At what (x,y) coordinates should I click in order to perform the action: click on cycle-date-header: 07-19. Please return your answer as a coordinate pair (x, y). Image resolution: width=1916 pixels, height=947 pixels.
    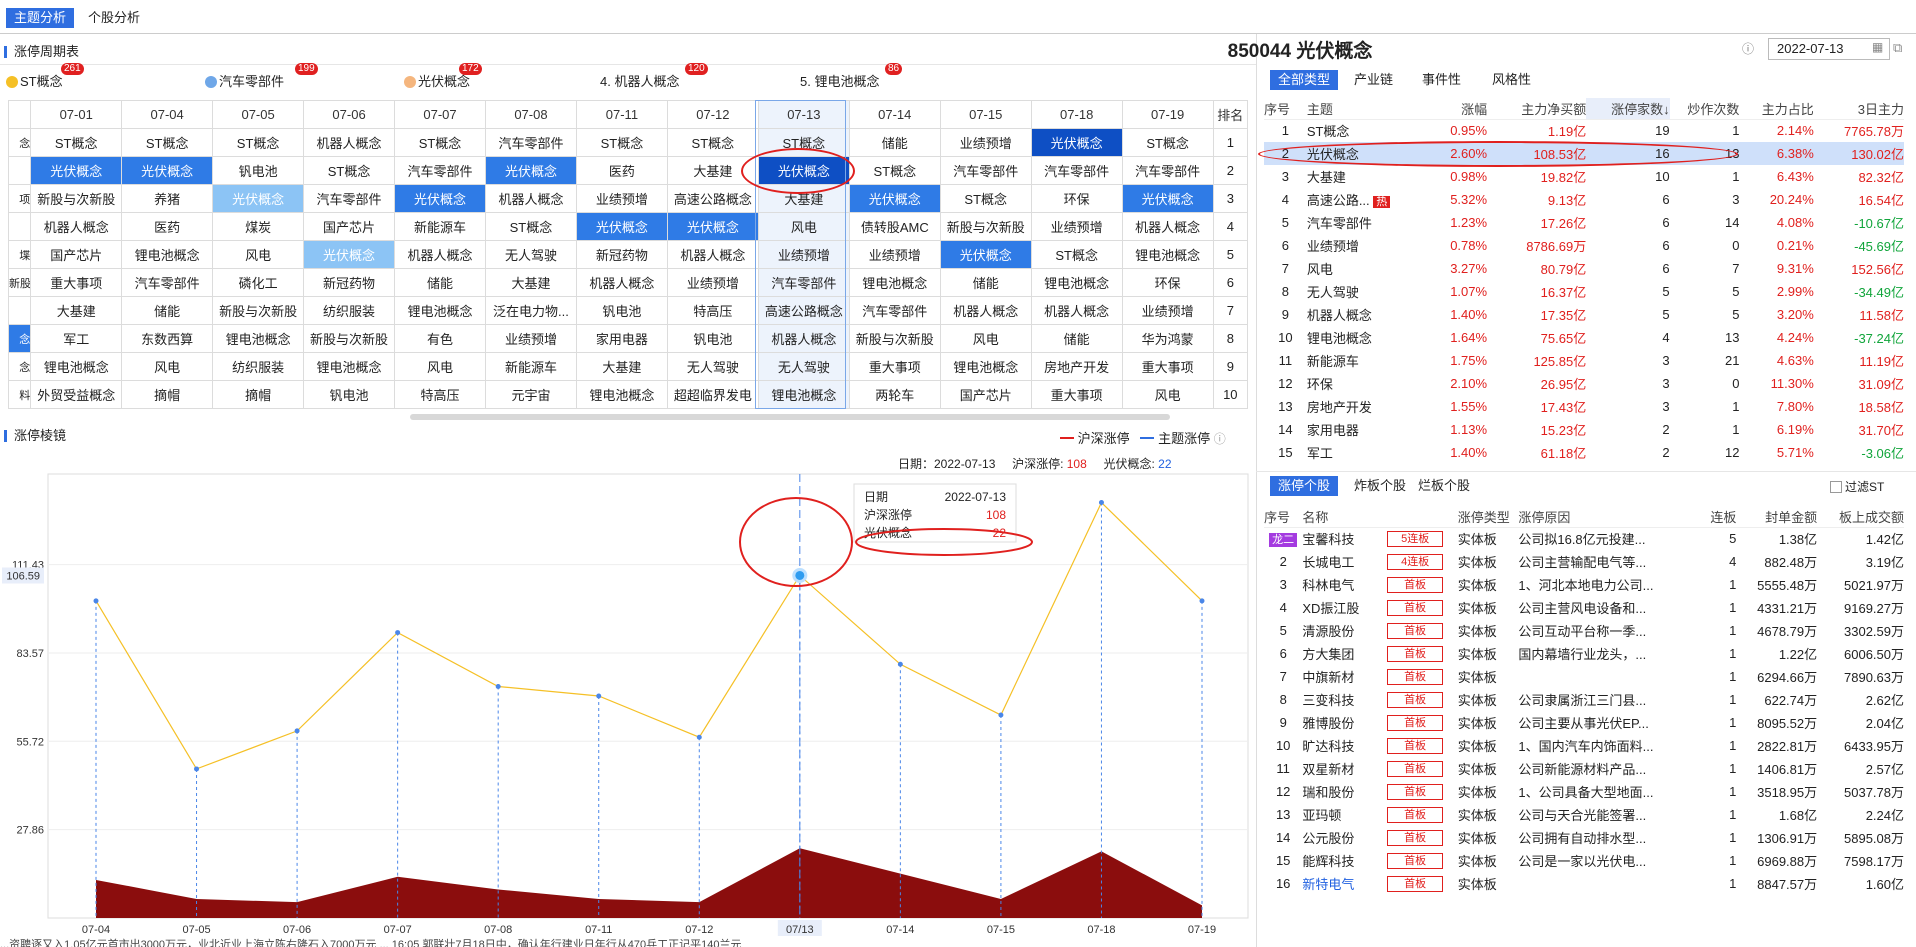
    Looking at the image, I should click on (1167, 114).